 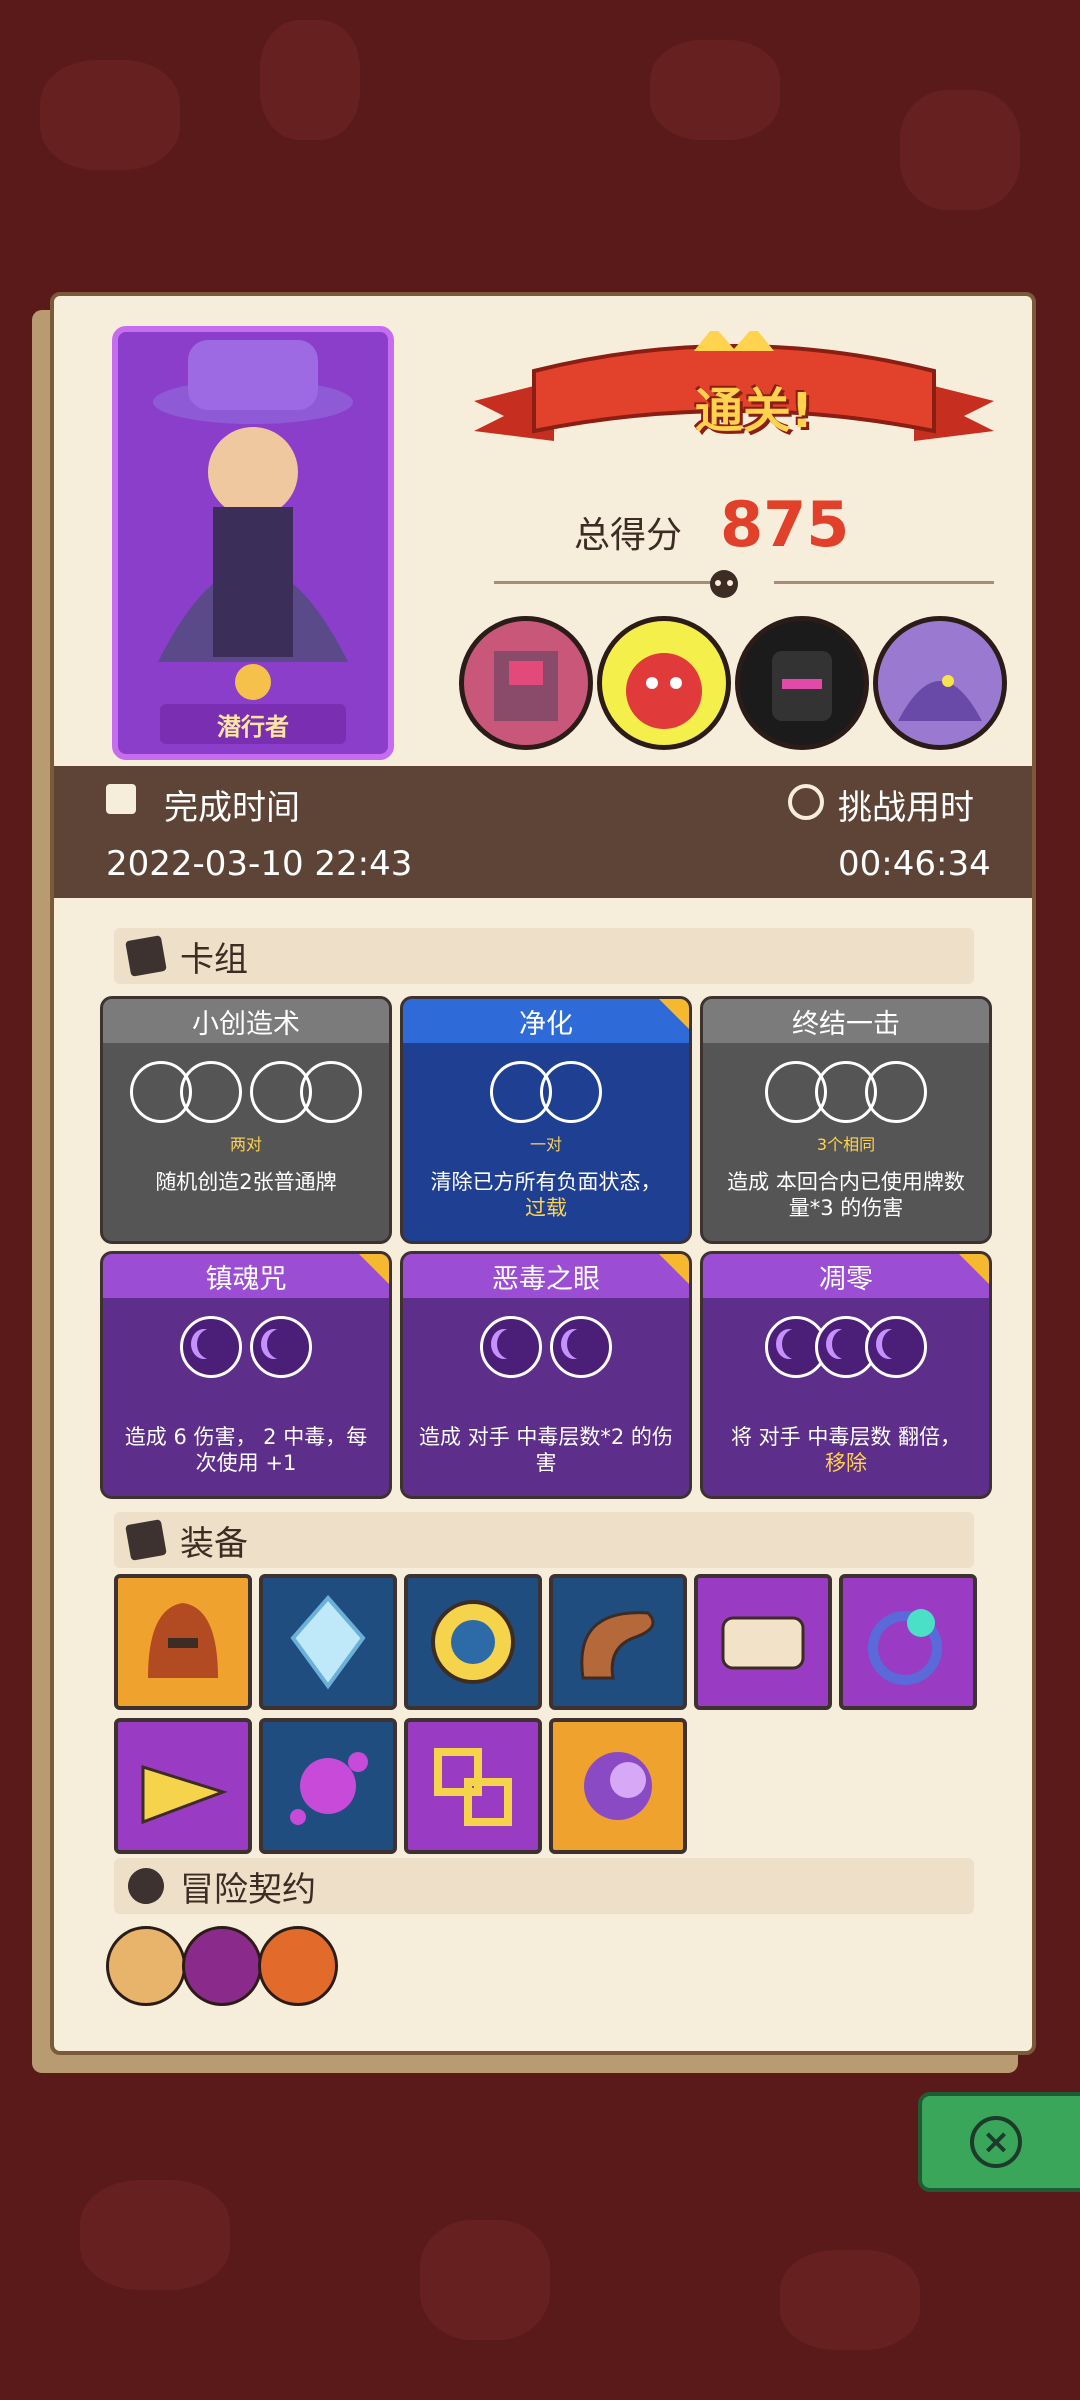 What do you see at coordinates (546, 1182) in the screenshot?
I see `skill-desc-text: 清除已方所有负面状态，` at bounding box center [546, 1182].